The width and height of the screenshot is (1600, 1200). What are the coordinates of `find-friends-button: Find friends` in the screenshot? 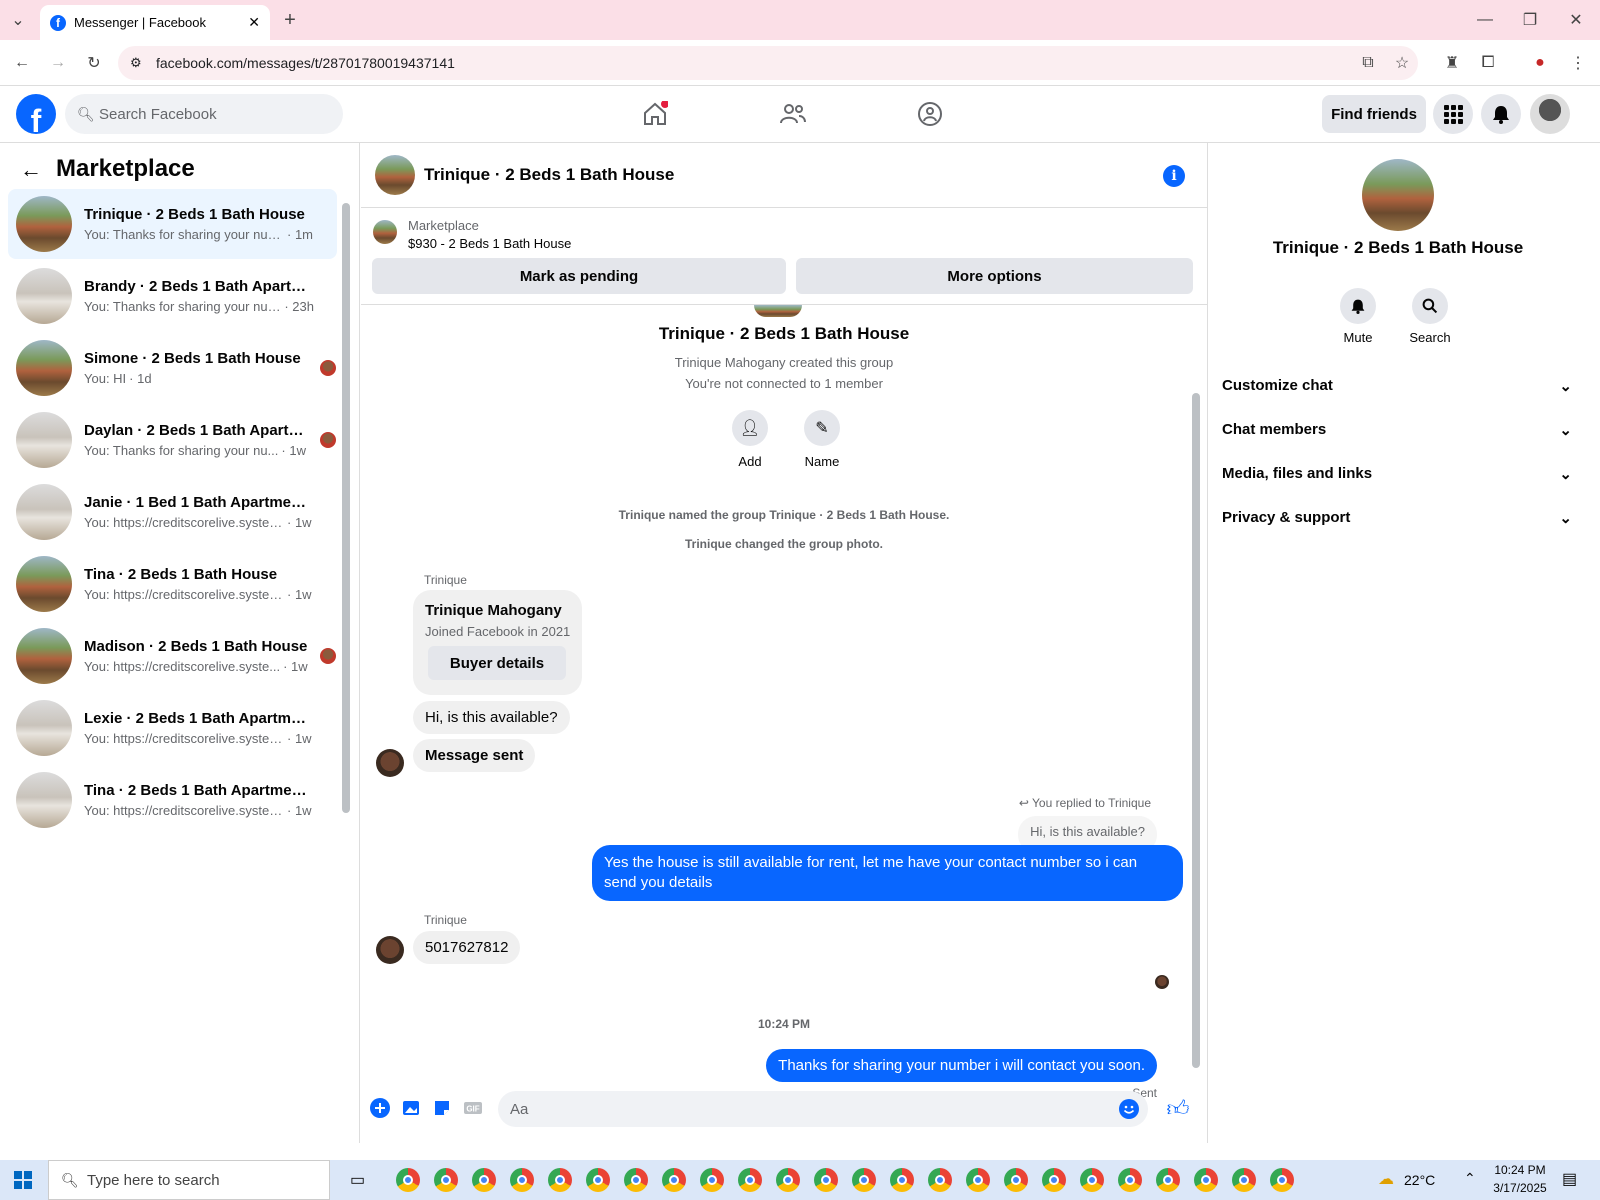 It's located at (1374, 114).